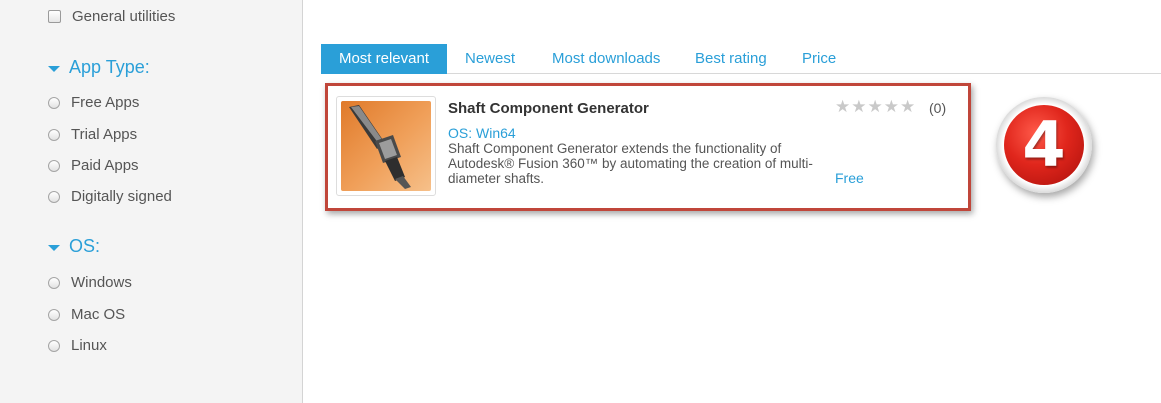  Describe the element at coordinates (54, 16) in the screenshot. I see `checkbox` at that location.